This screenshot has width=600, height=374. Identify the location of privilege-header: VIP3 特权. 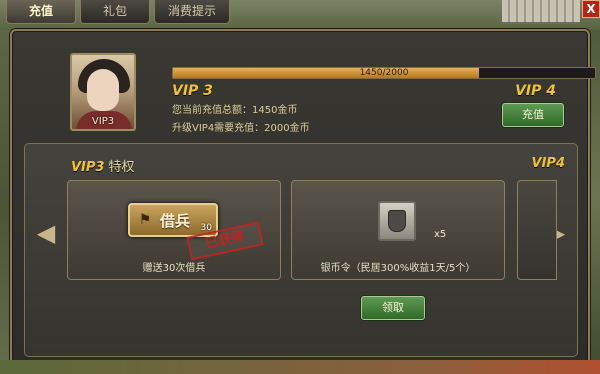
(103, 165).